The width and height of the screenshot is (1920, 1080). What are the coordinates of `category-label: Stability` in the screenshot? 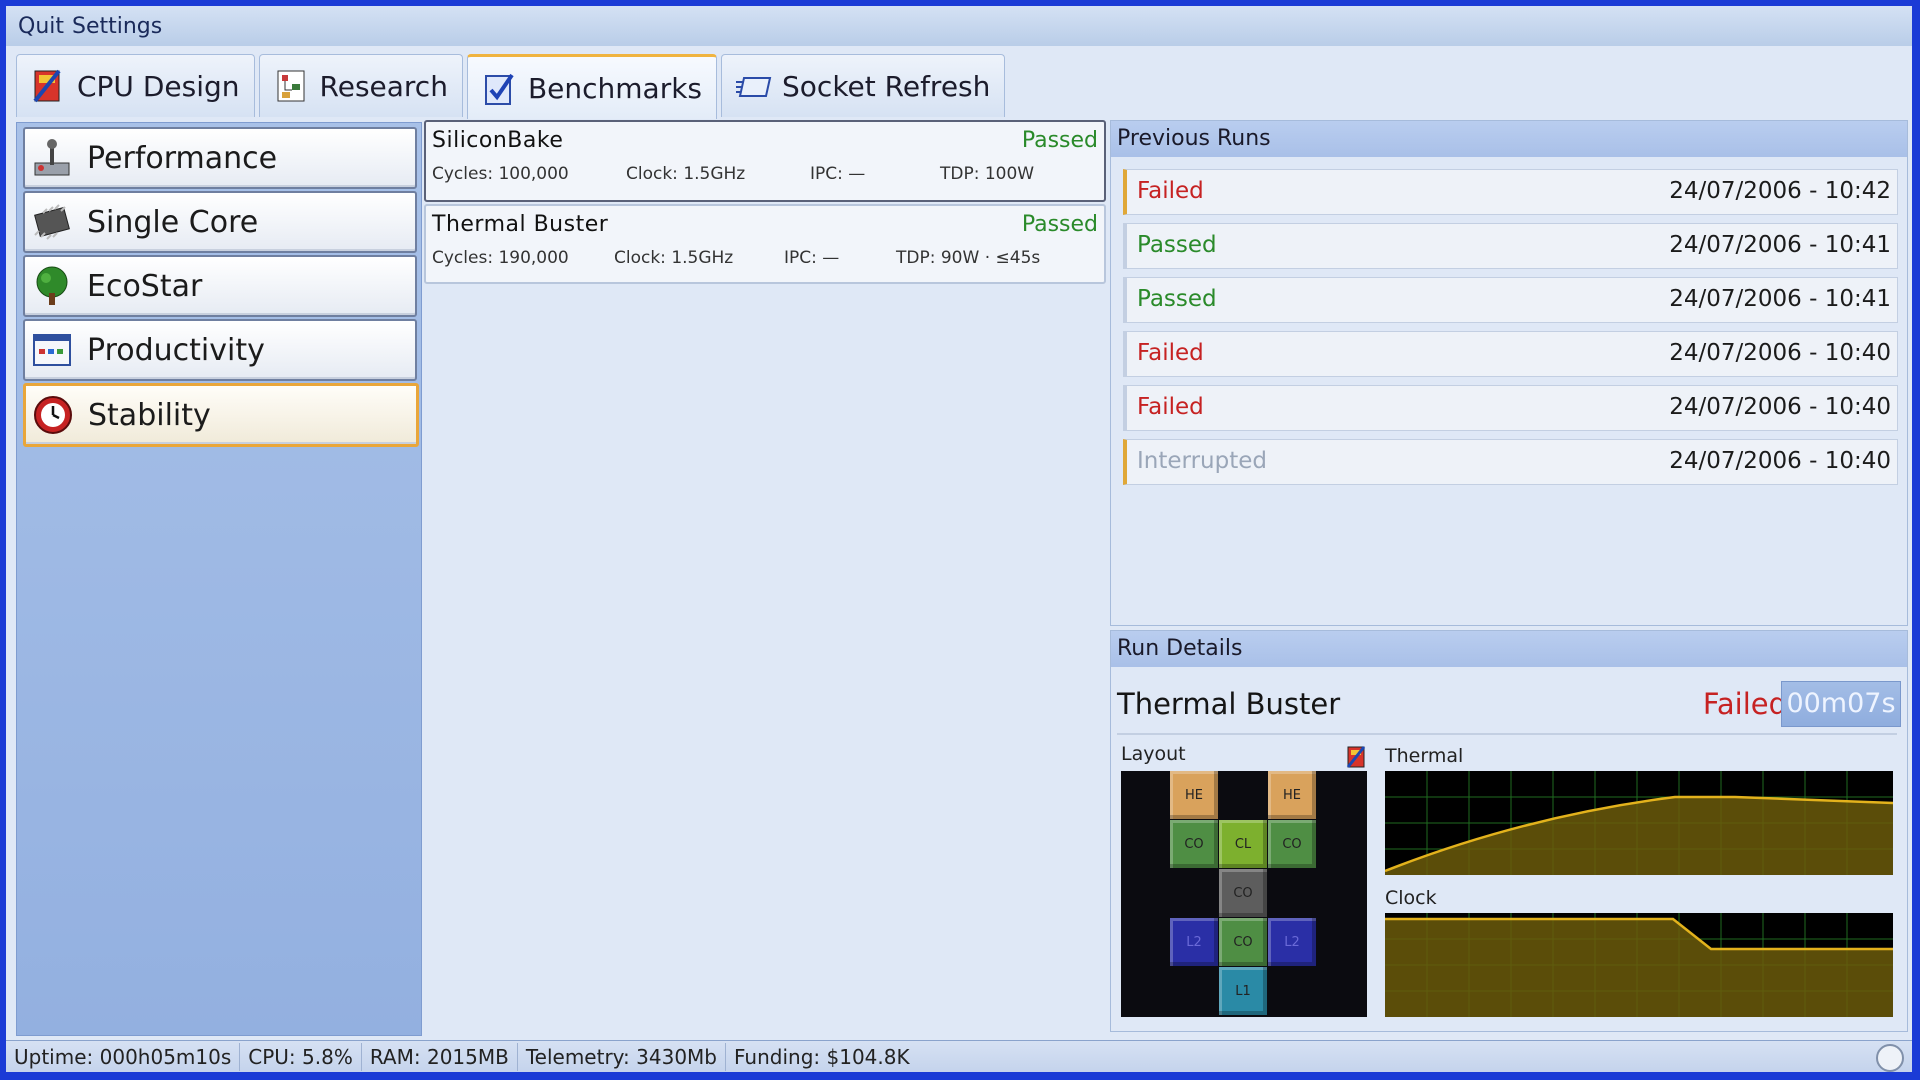 It's located at (149, 415).